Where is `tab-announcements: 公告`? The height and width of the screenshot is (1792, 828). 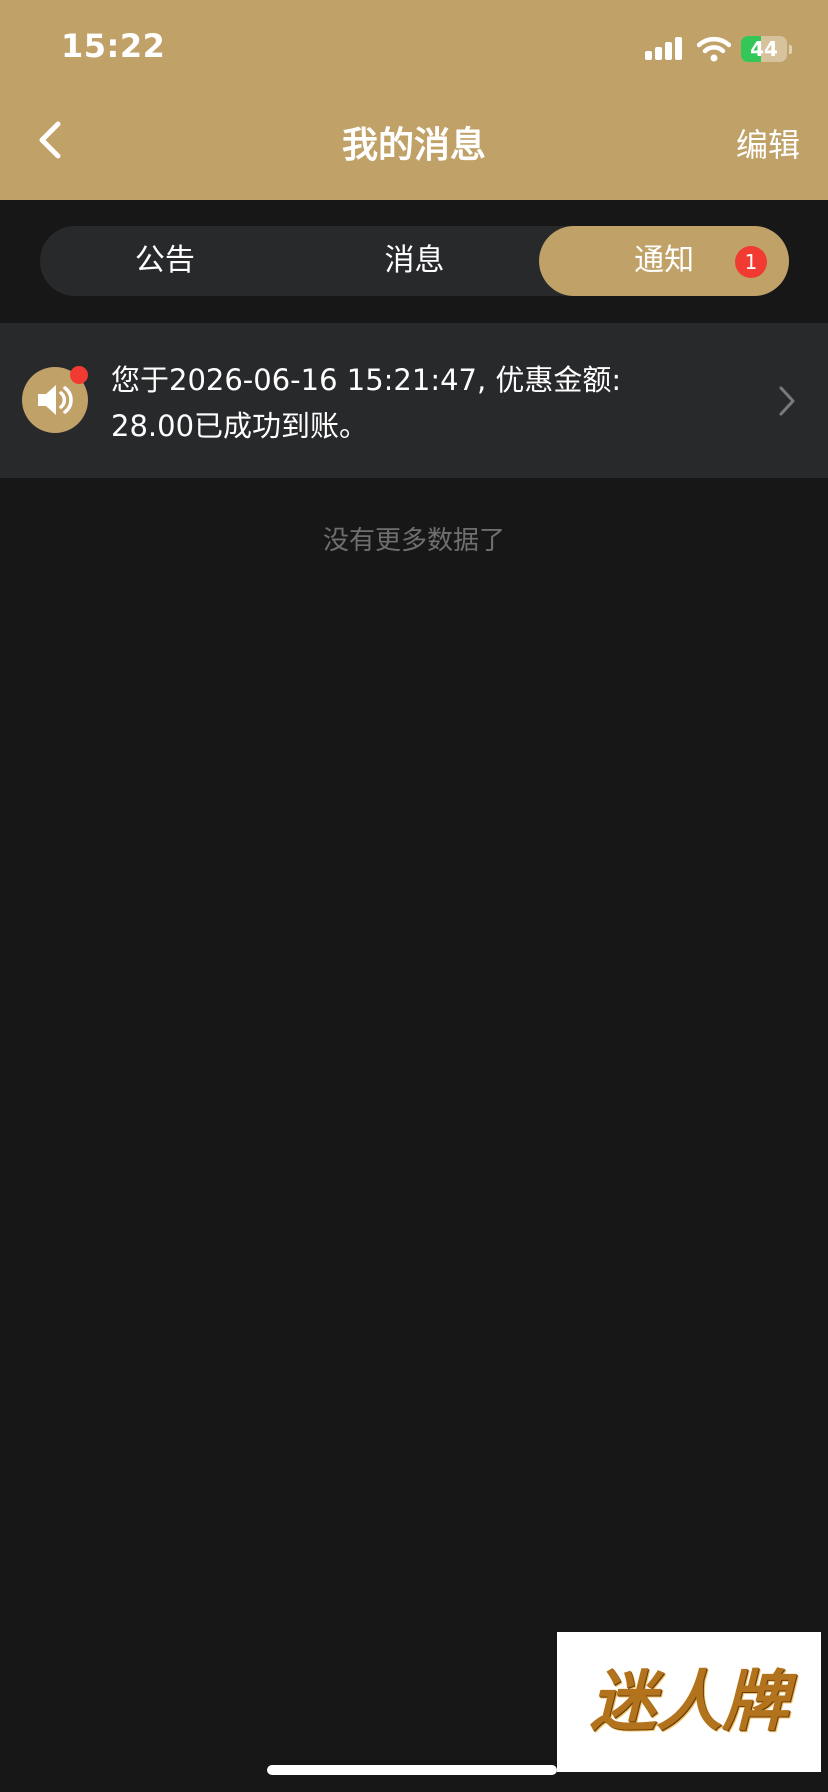 tab-announcements: 公告 is located at coordinates (165, 261).